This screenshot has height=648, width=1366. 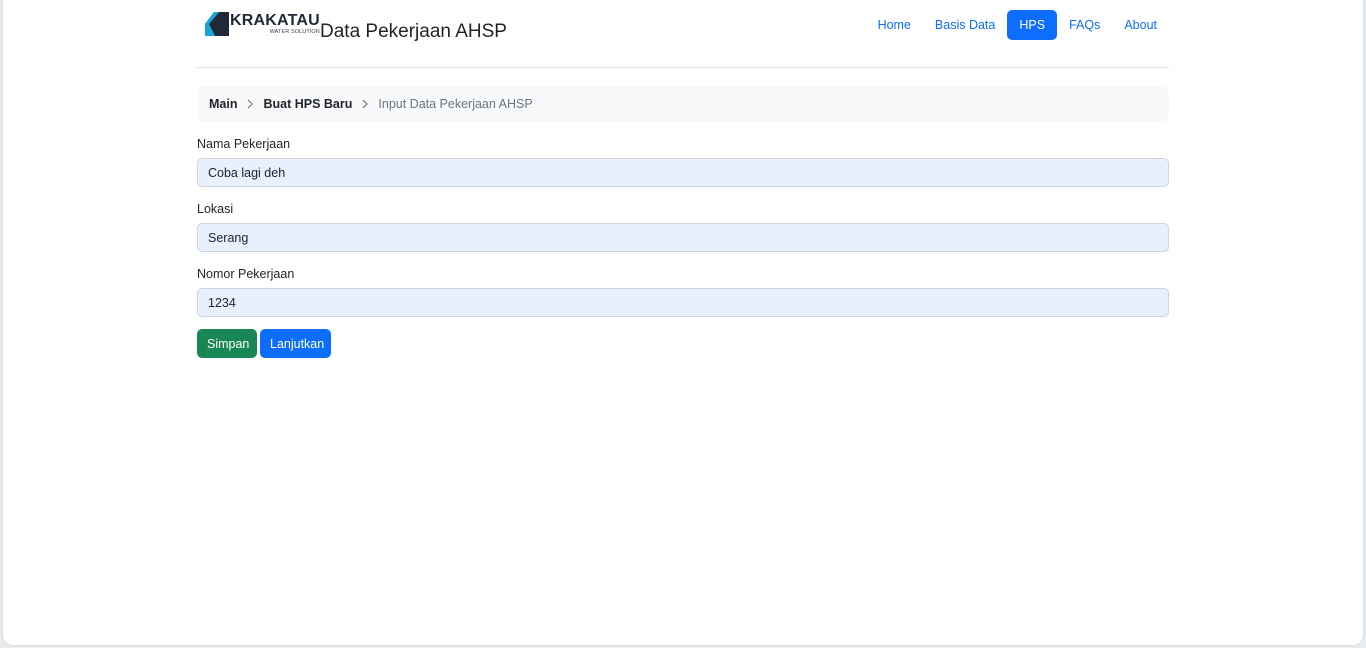 What do you see at coordinates (965, 25) in the screenshot?
I see `nav-basis-data: Basis Data` at bounding box center [965, 25].